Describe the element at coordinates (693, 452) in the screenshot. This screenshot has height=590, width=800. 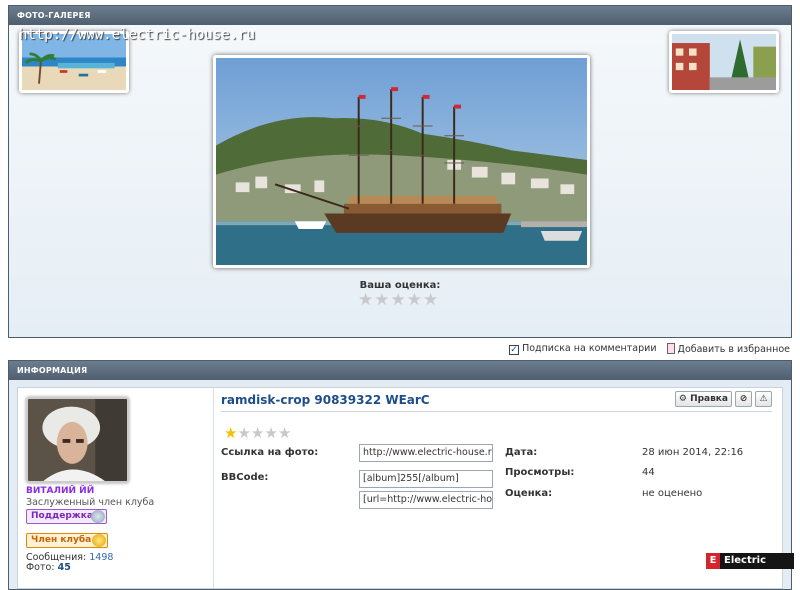
I see `date-value: 28 июн 2014, 22:16` at that location.